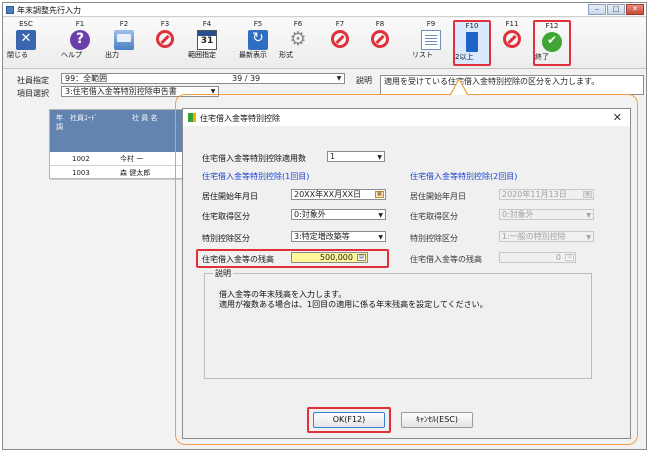 Image resolution: width=650 pixels, height=453 pixels. What do you see at coordinates (537, 257) in the screenshot?
I see `balance-input-2: 0 ▤` at bounding box center [537, 257].